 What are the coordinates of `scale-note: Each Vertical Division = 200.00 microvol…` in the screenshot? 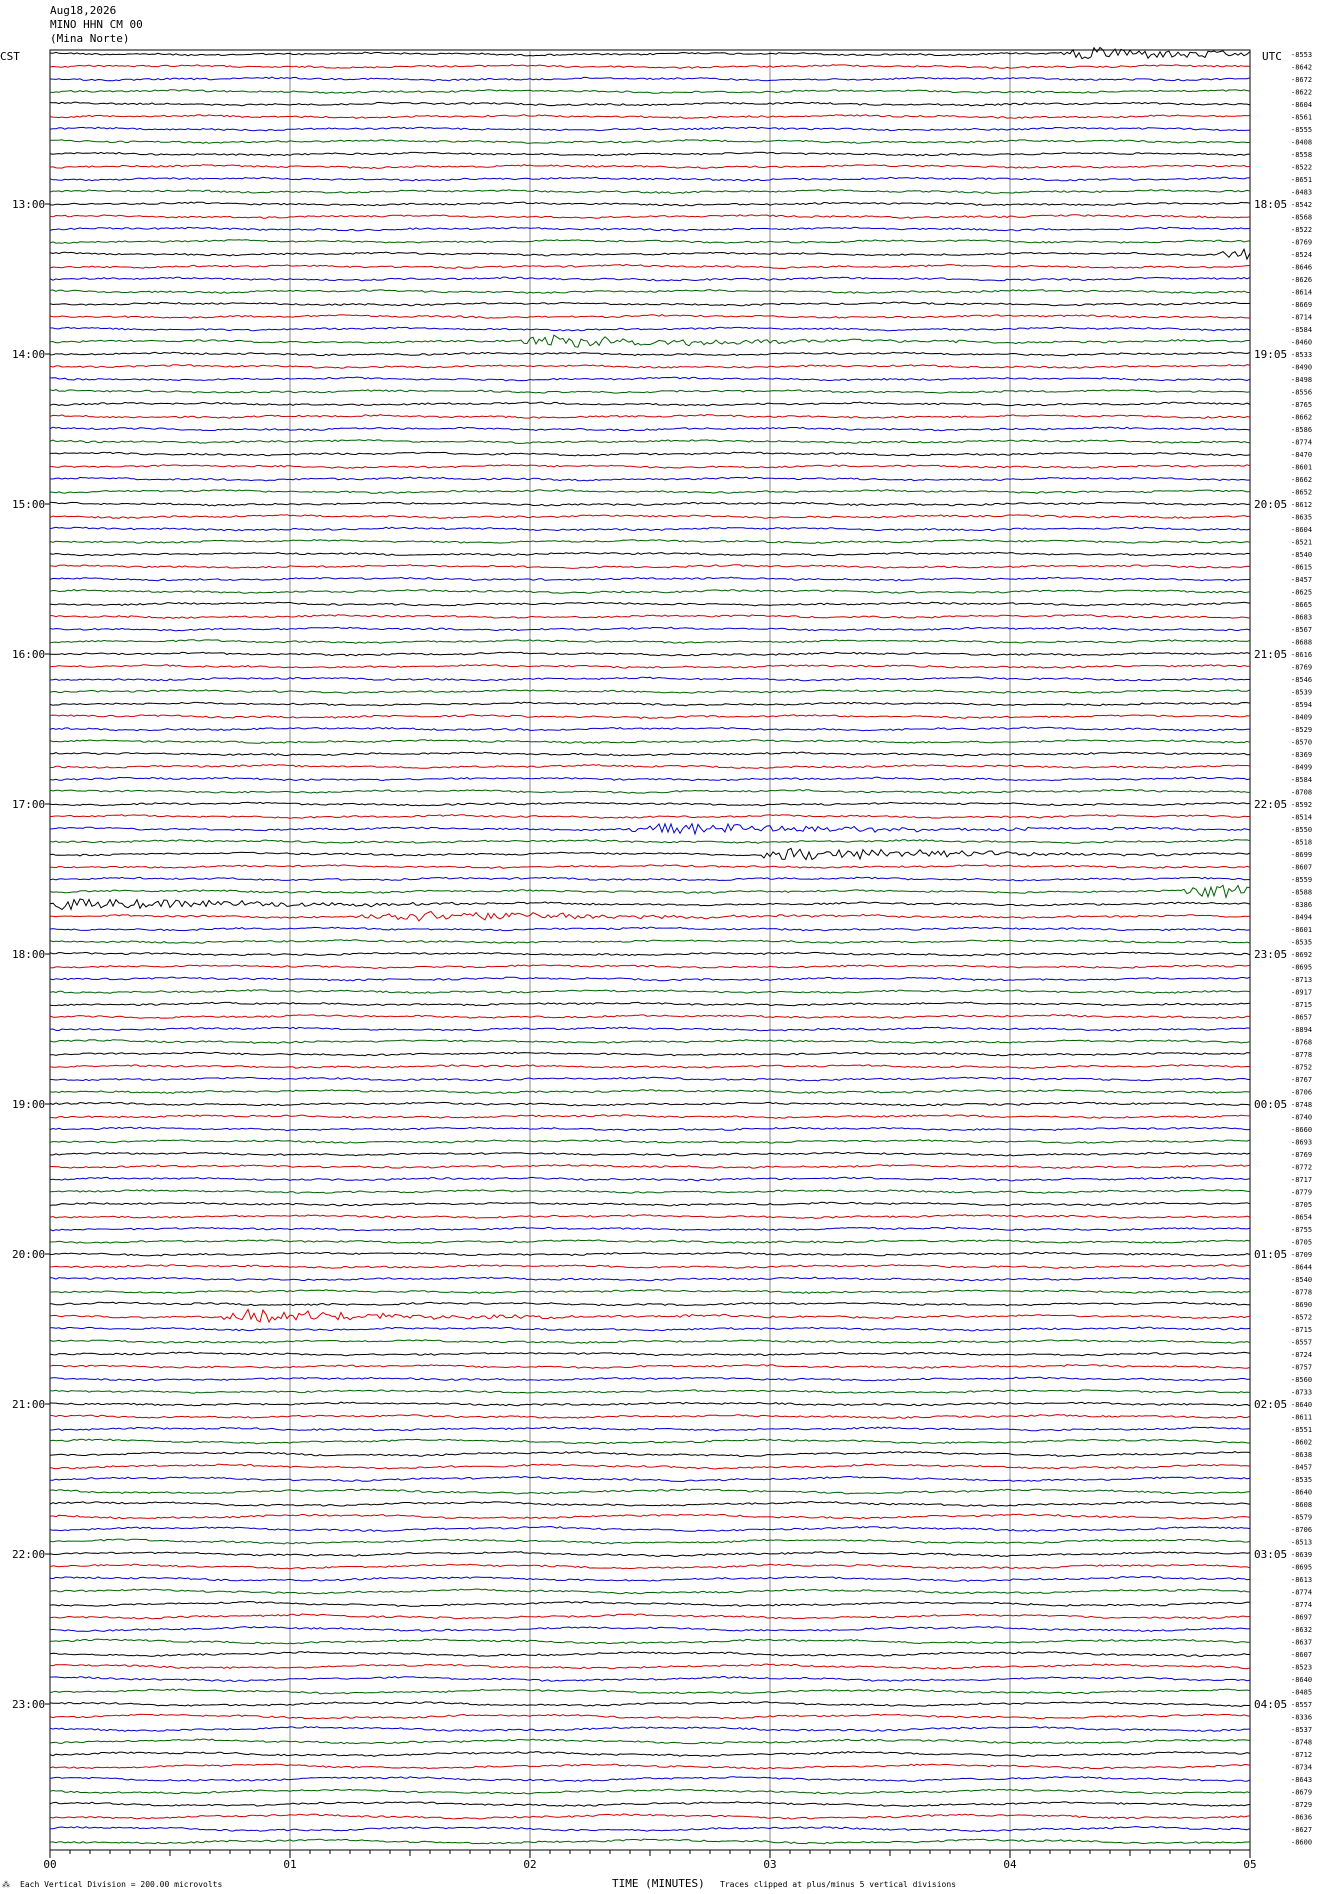 It's located at (121, 1884).